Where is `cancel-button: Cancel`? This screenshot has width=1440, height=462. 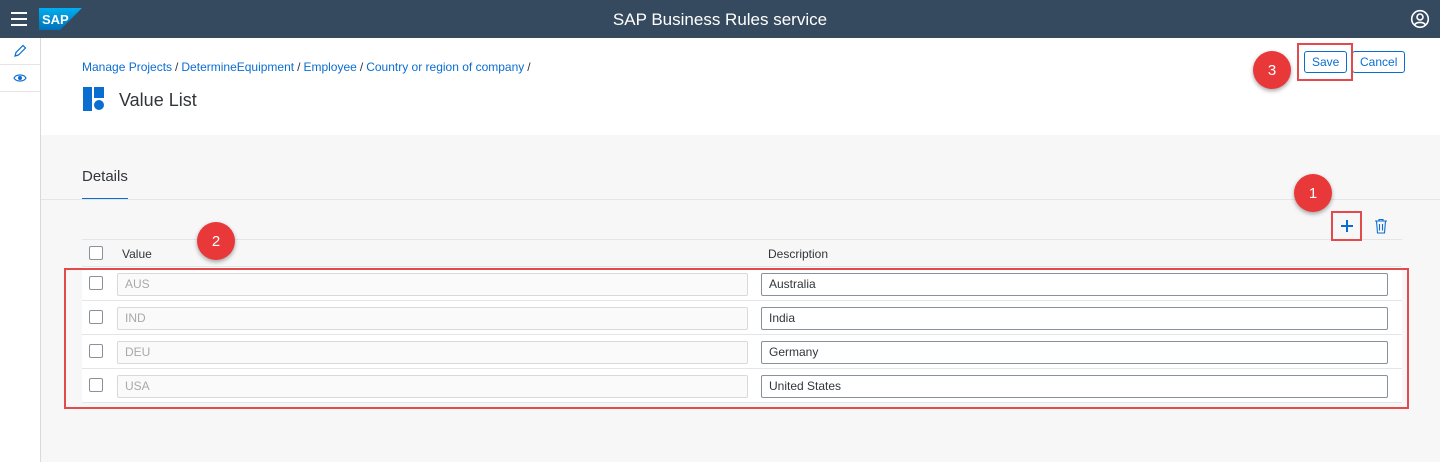 cancel-button: Cancel is located at coordinates (1379, 62).